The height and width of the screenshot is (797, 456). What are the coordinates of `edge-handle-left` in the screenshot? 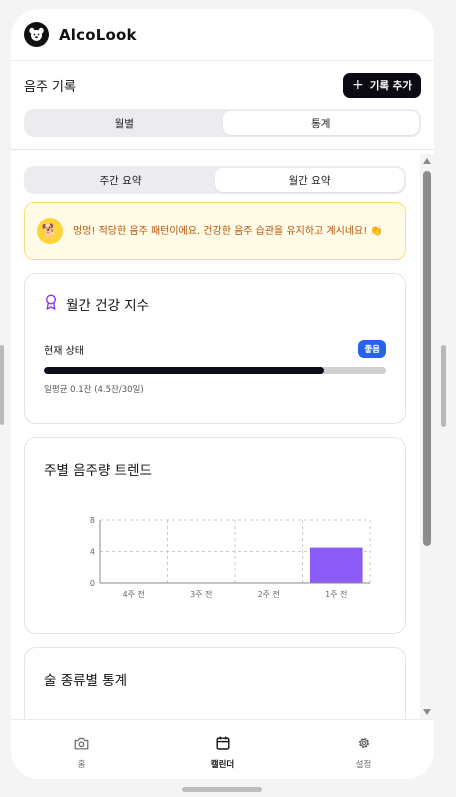 It's located at (2, 385).